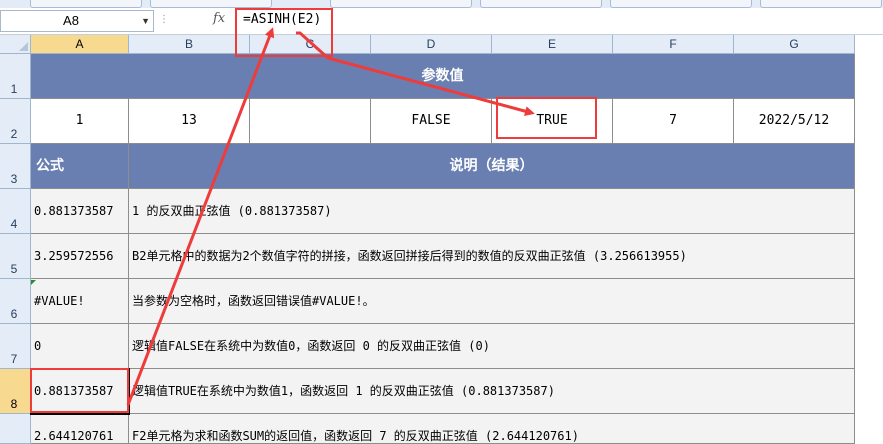 This screenshot has height=444, width=883. What do you see at coordinates (415, 74) in the screenshot?
I see `arrow-formula-to-e2` at bounding box center [415, 74].